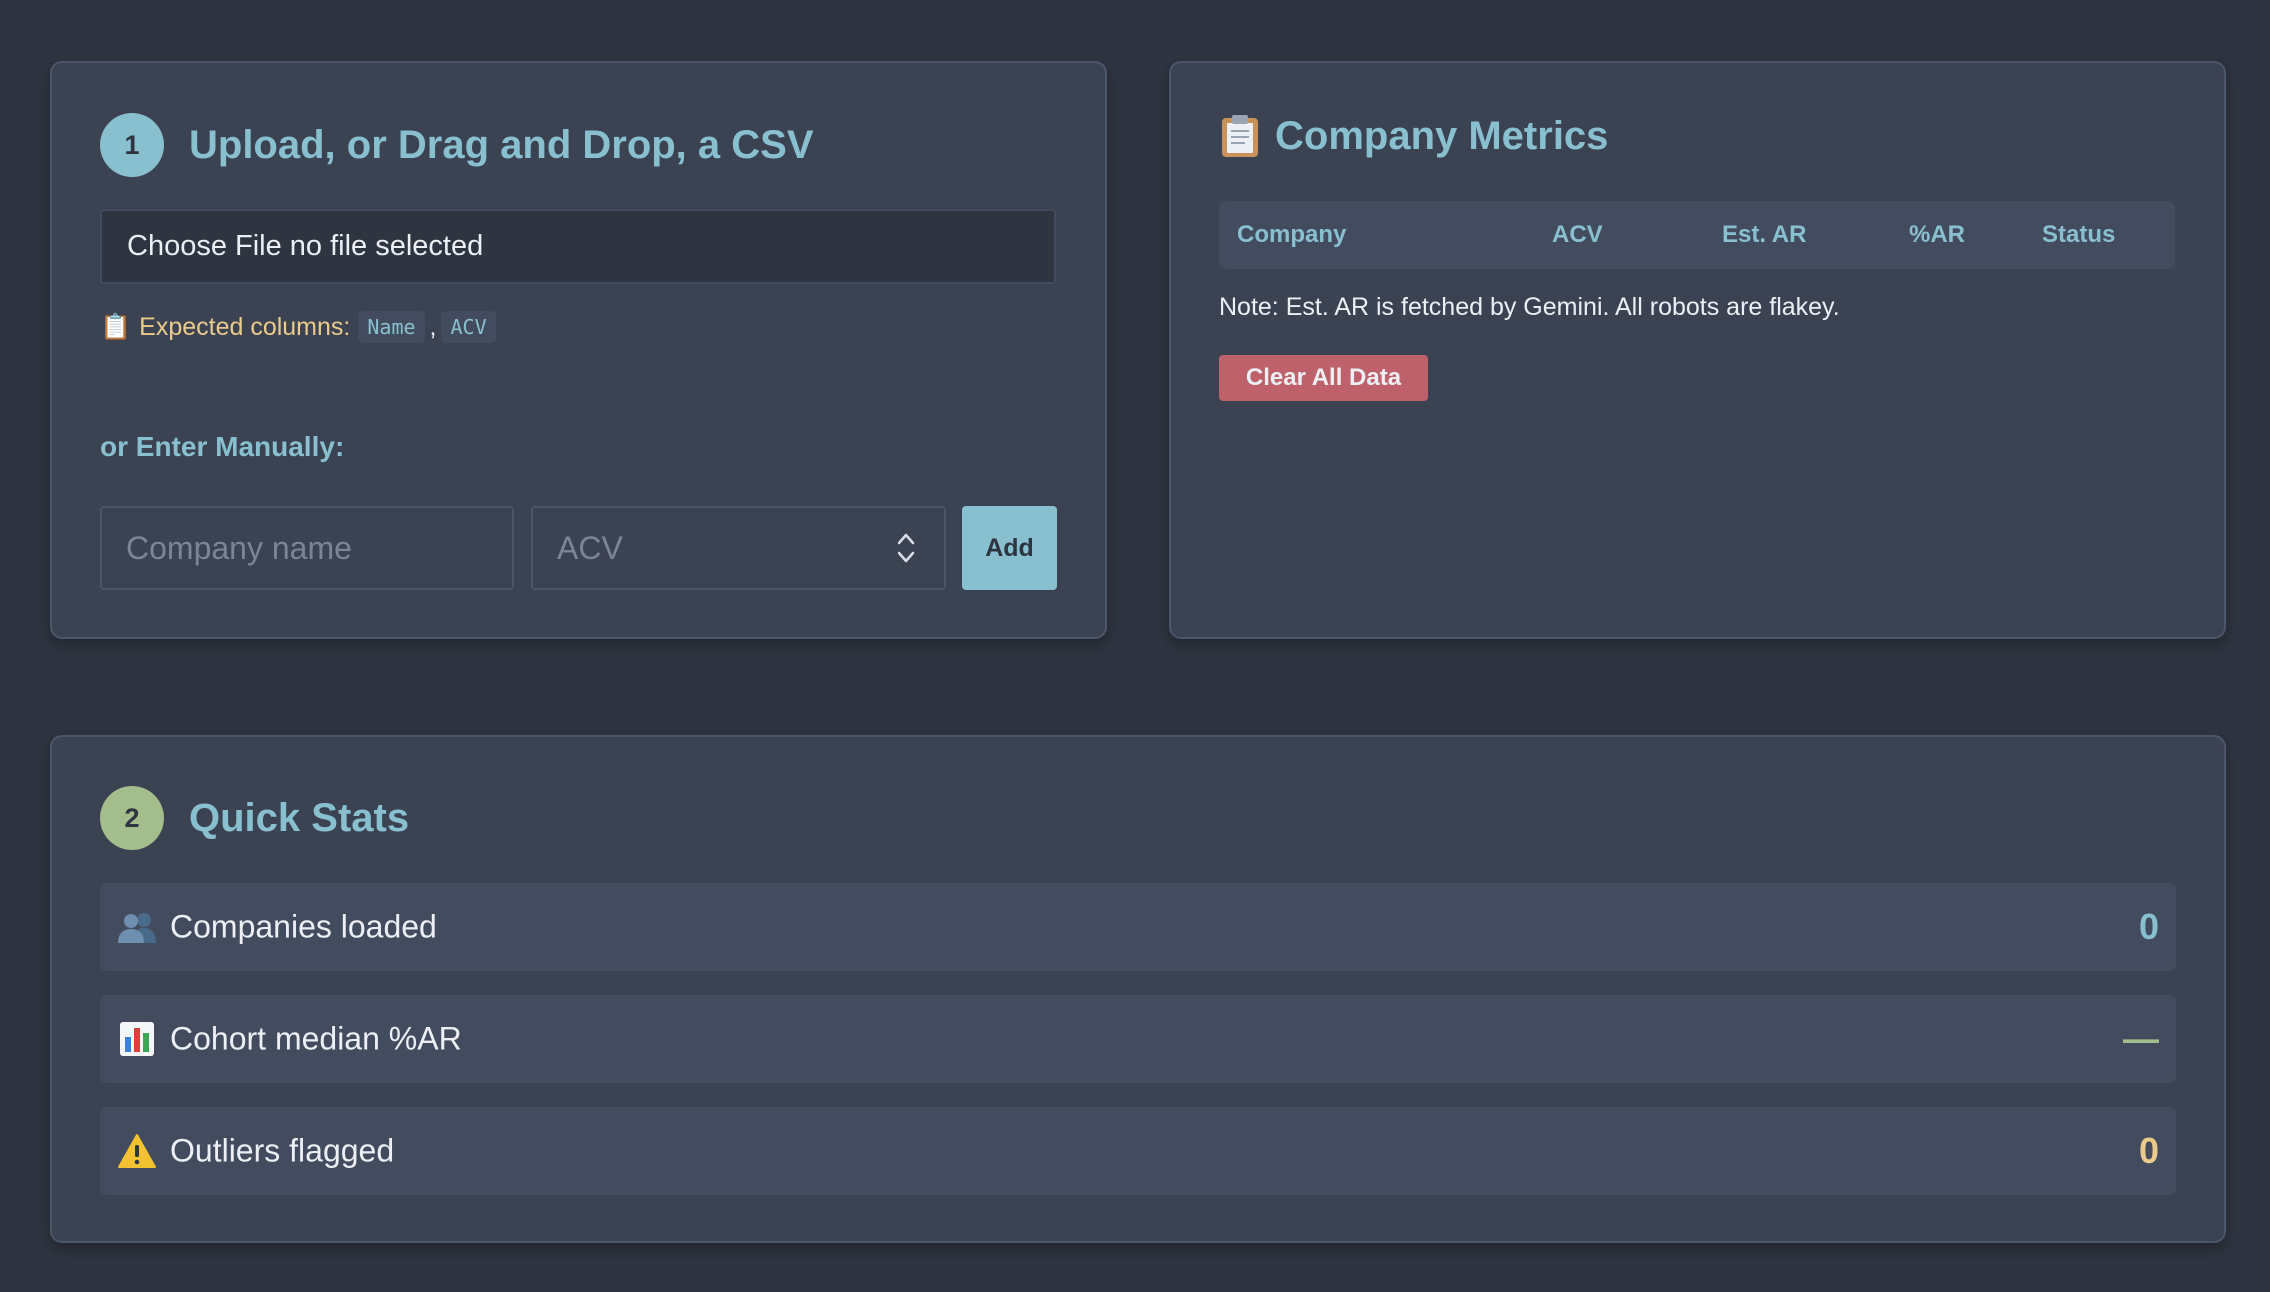  What do you see at coordinates (316, 1038) in the screenshot?
I see `cohort-median-label: Cohort median %AR` at bounding box center [316, 1038].